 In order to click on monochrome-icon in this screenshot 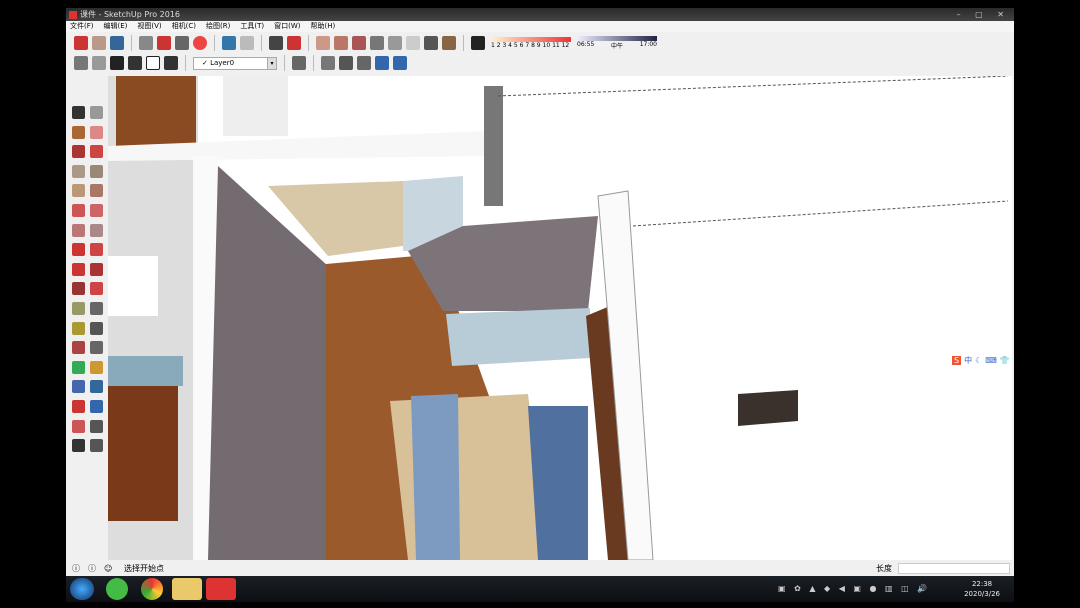, I will do `click(413, 42)`.